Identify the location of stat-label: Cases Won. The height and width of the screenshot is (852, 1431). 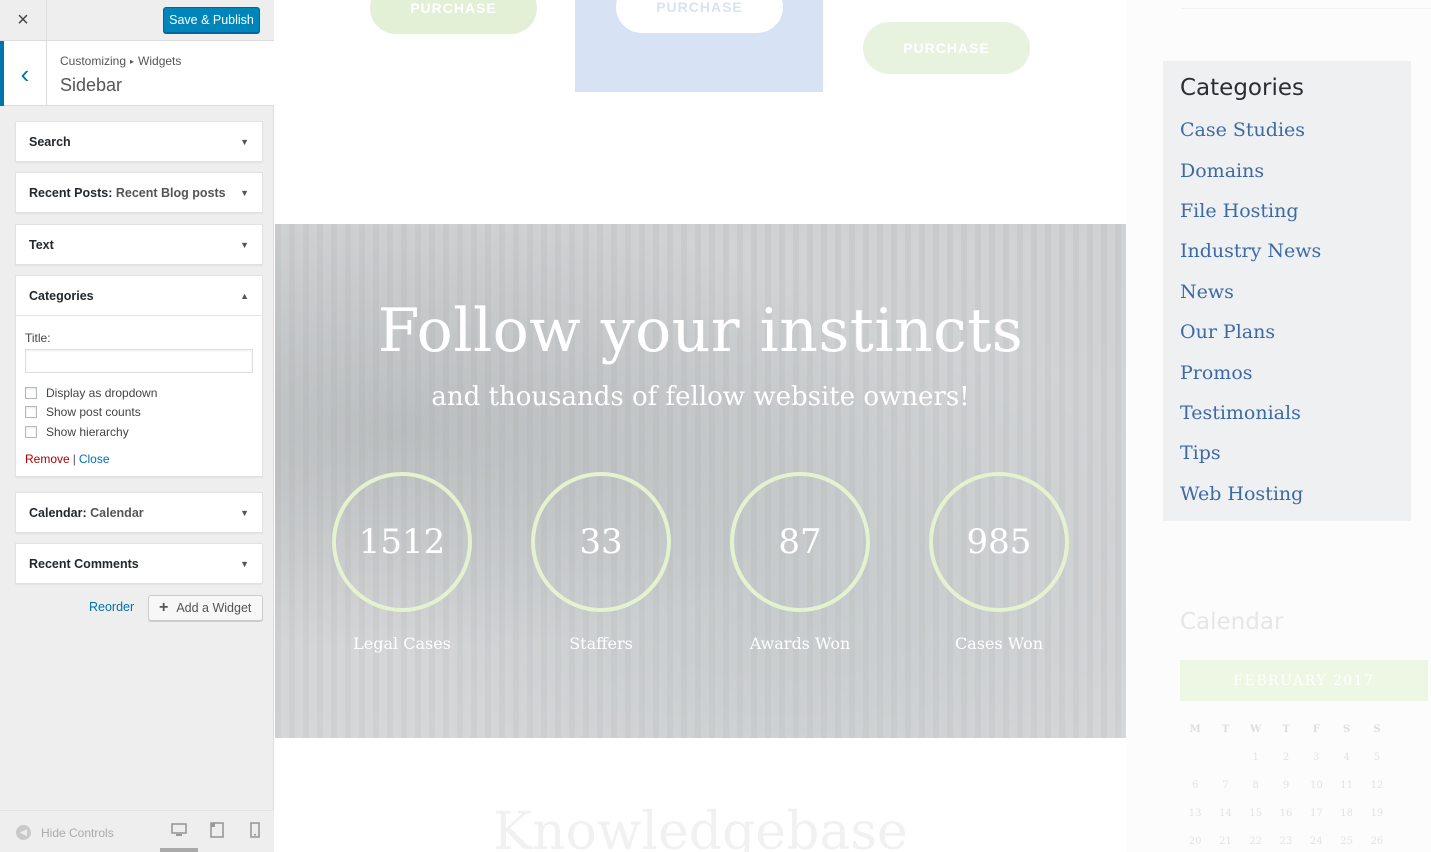
(999, 643).